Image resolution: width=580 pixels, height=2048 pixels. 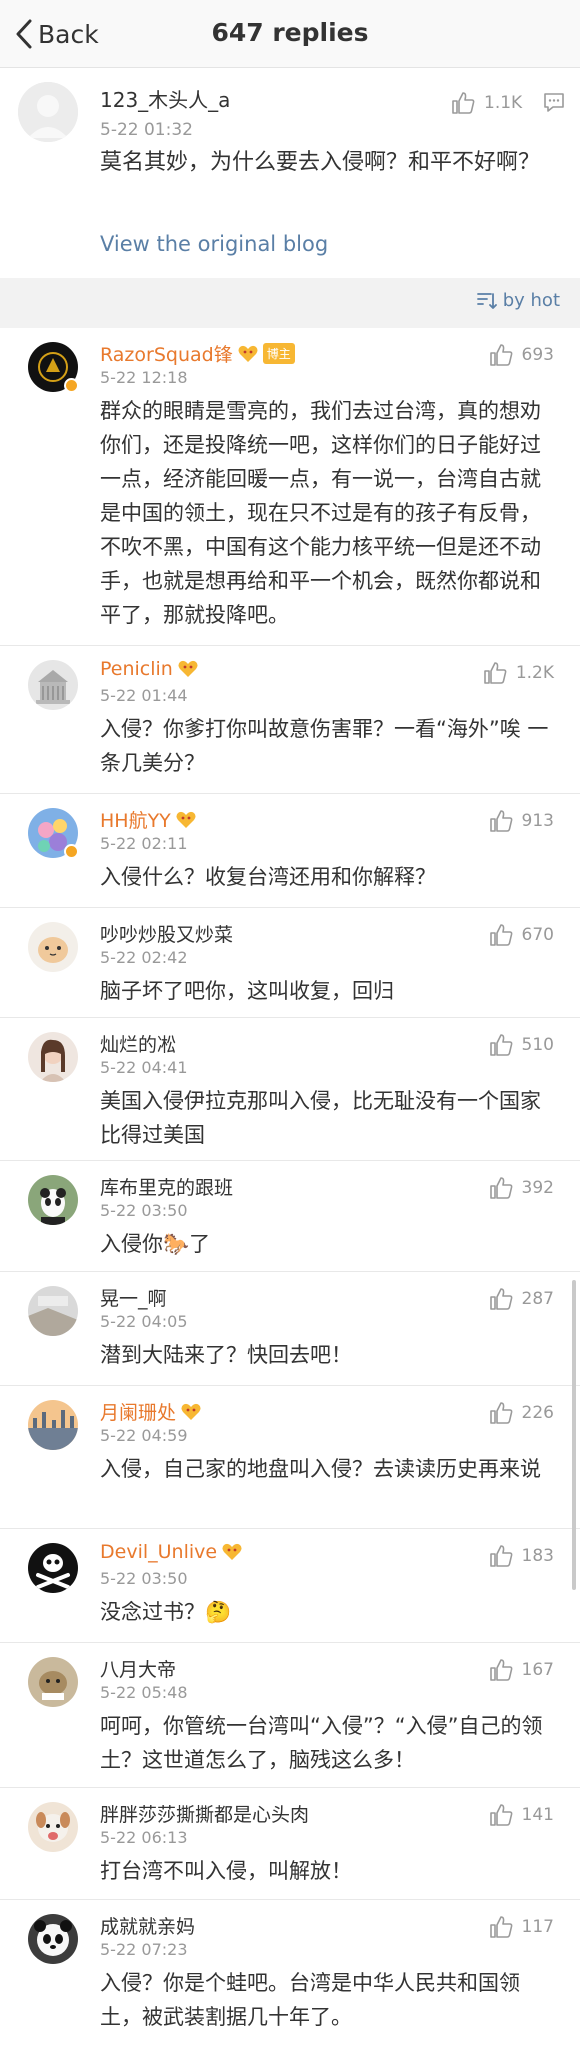 I want to click on like-button: 167, so click(x=521, y=1670).